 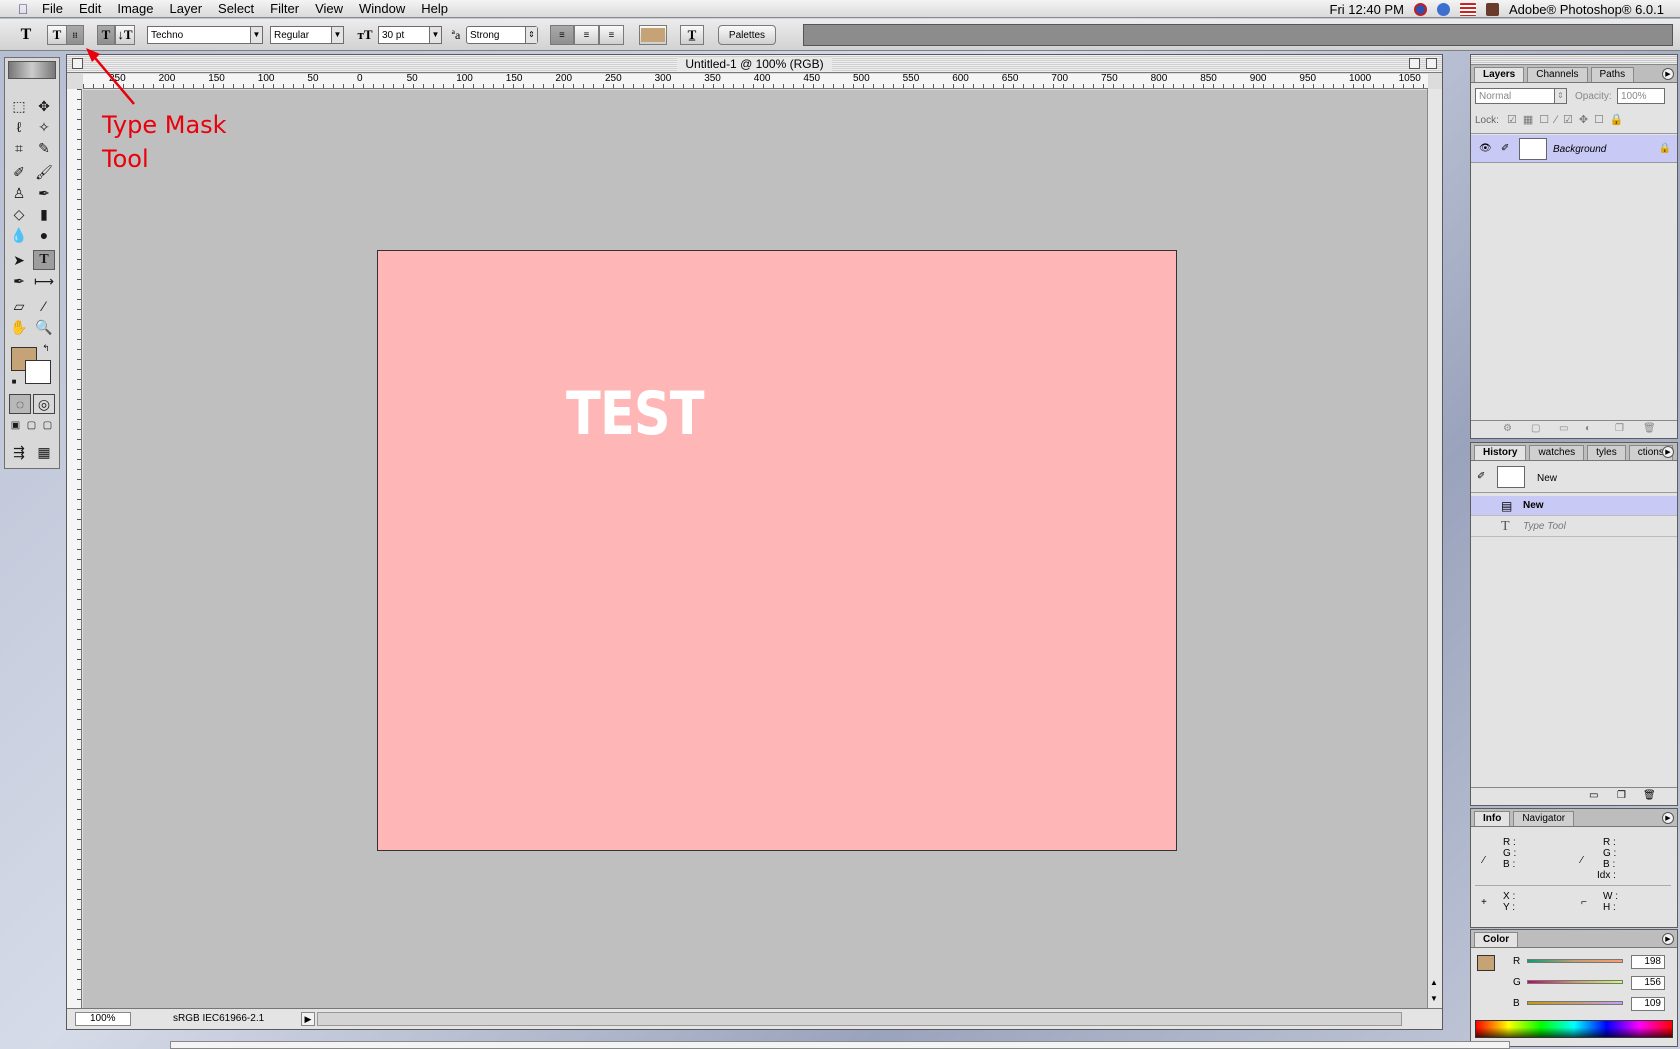 What do you see at coordinates (586, 35) in the screenshot?
I see `align-center-button: ≡` at bounding box center [586, 35].